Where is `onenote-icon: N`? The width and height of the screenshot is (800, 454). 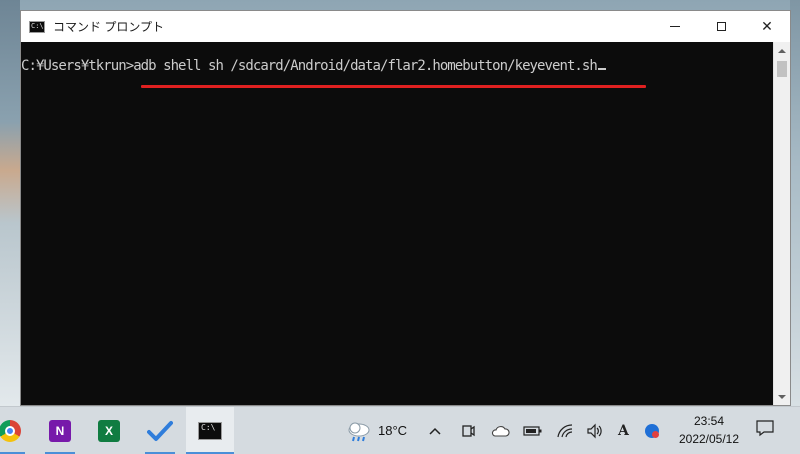
onenote-icon: N is located at coordinates (60, 430).